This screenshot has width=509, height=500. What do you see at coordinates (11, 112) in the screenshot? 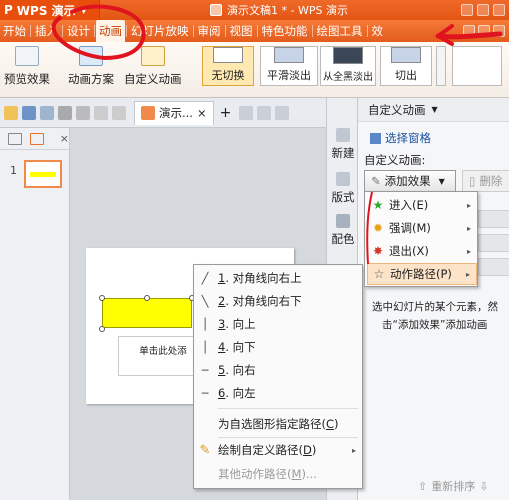
I see `open-folder-icon` at bounding box center [11, 112].